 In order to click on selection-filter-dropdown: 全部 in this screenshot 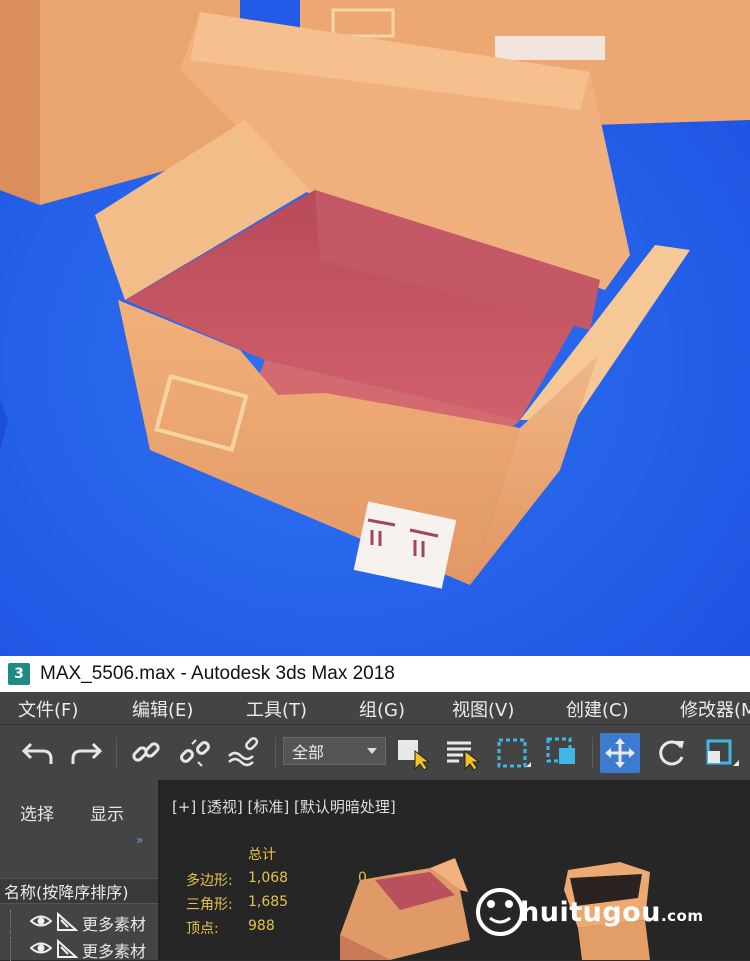, I will do `click(334, 751)`.